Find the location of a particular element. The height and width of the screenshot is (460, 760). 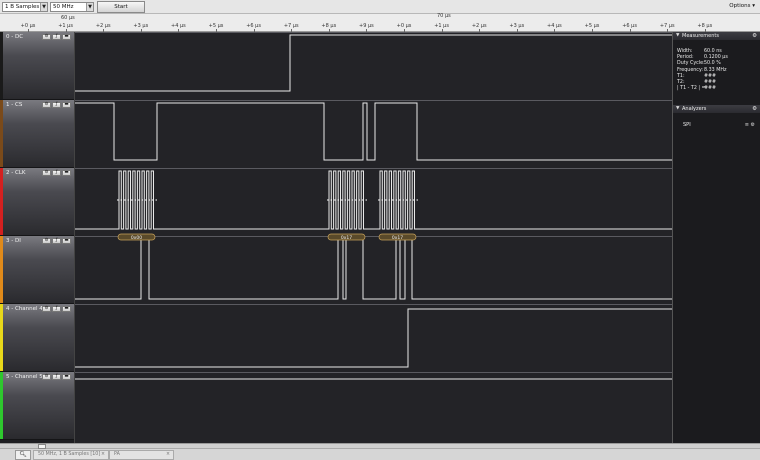

measurement-label: Frequency: is located at coordinates (690, 70).